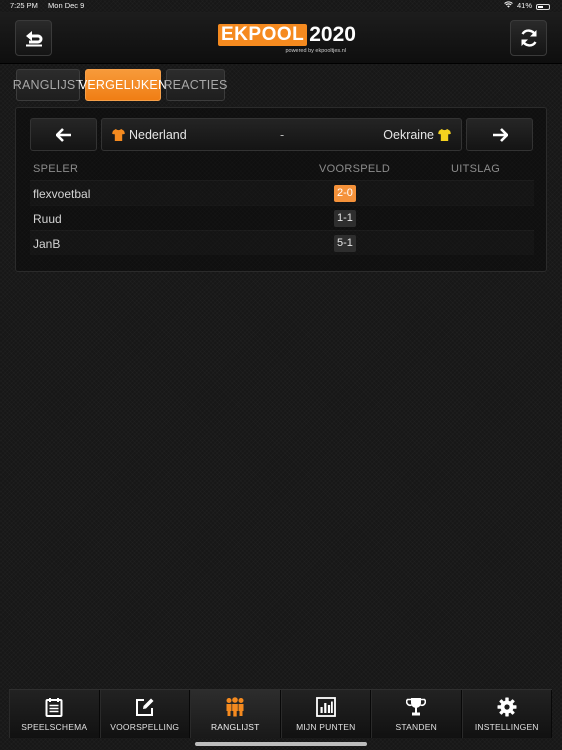  Describe the element at coordinates (325, 707) in the screenshot. I see `bar-chart-icon` at that location.